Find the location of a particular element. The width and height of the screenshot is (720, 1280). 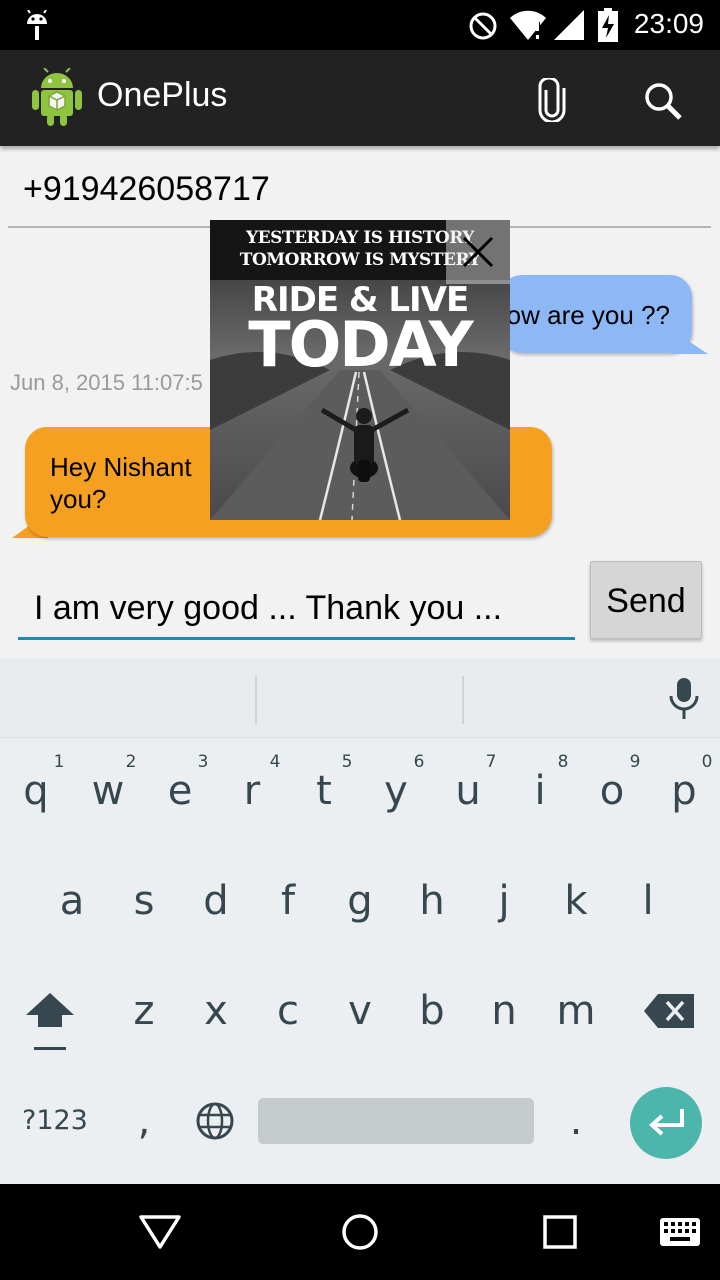

app-android-icon is located at coordinates (57, 97).